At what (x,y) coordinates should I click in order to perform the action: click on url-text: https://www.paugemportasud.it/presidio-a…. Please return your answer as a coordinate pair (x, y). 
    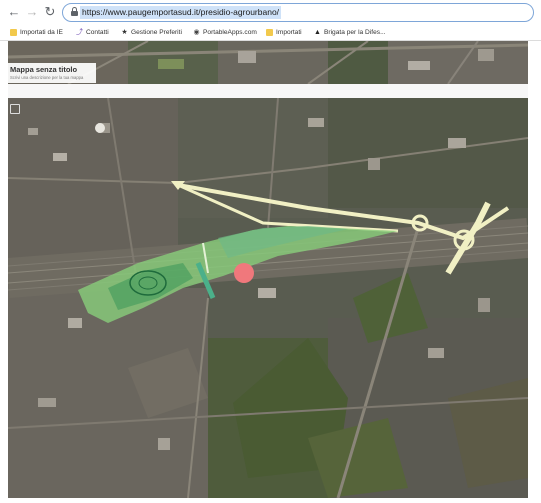
    Looking at the image, I should click on (181, 12).